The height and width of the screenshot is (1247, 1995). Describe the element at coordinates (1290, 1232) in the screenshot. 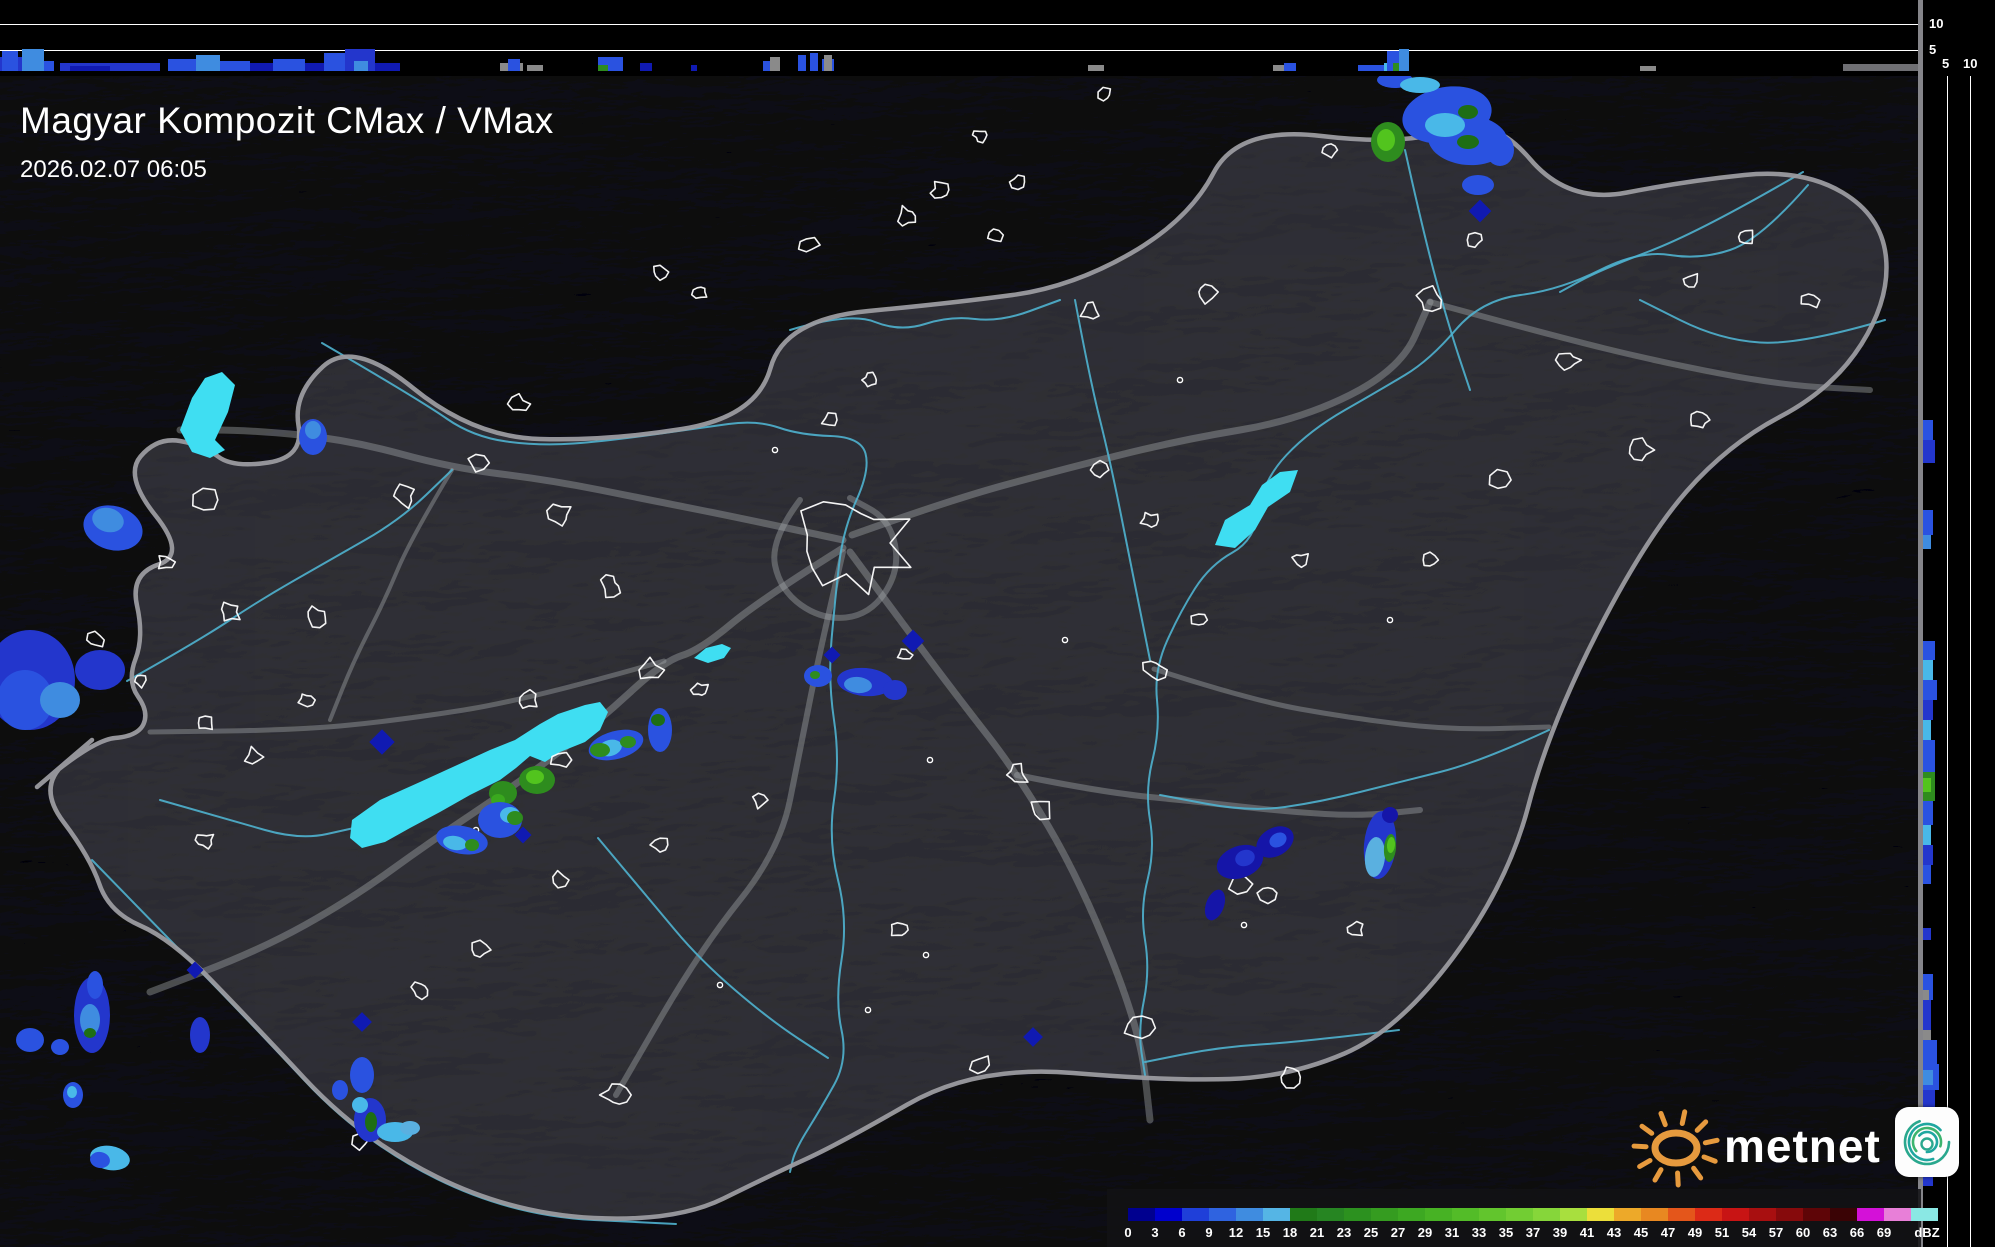

I see `legend-tick-label: 18` at that location.